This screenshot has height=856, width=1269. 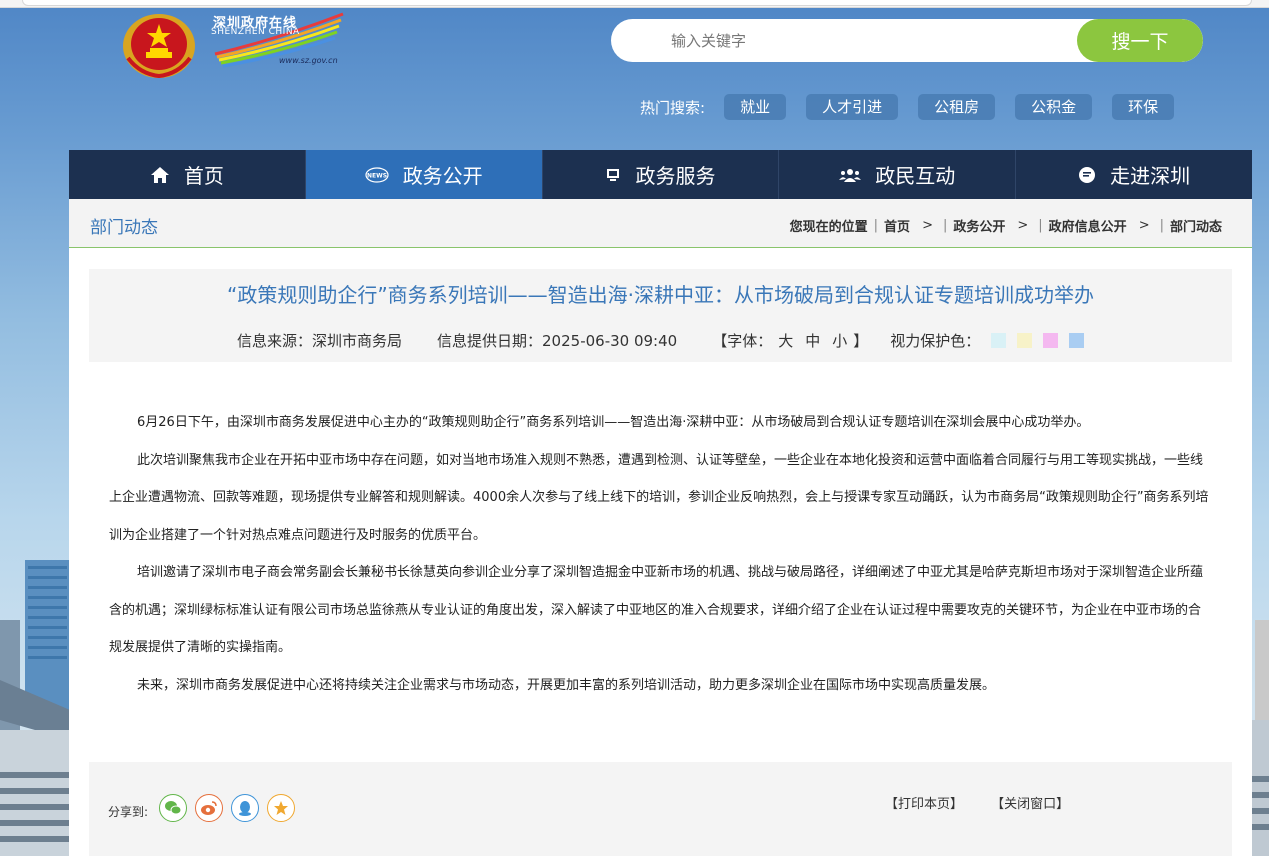 What do you see at coordinates (320, 341) in the screenshot?
I see `article-source: 信息来源：深圳市商务局` at bounding box center [320, 341].